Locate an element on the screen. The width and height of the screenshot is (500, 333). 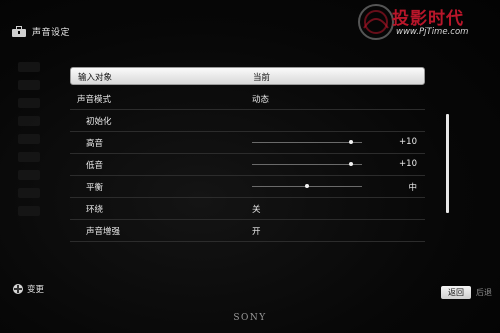
back-label: 后退 is located at coordinates (484, 292).